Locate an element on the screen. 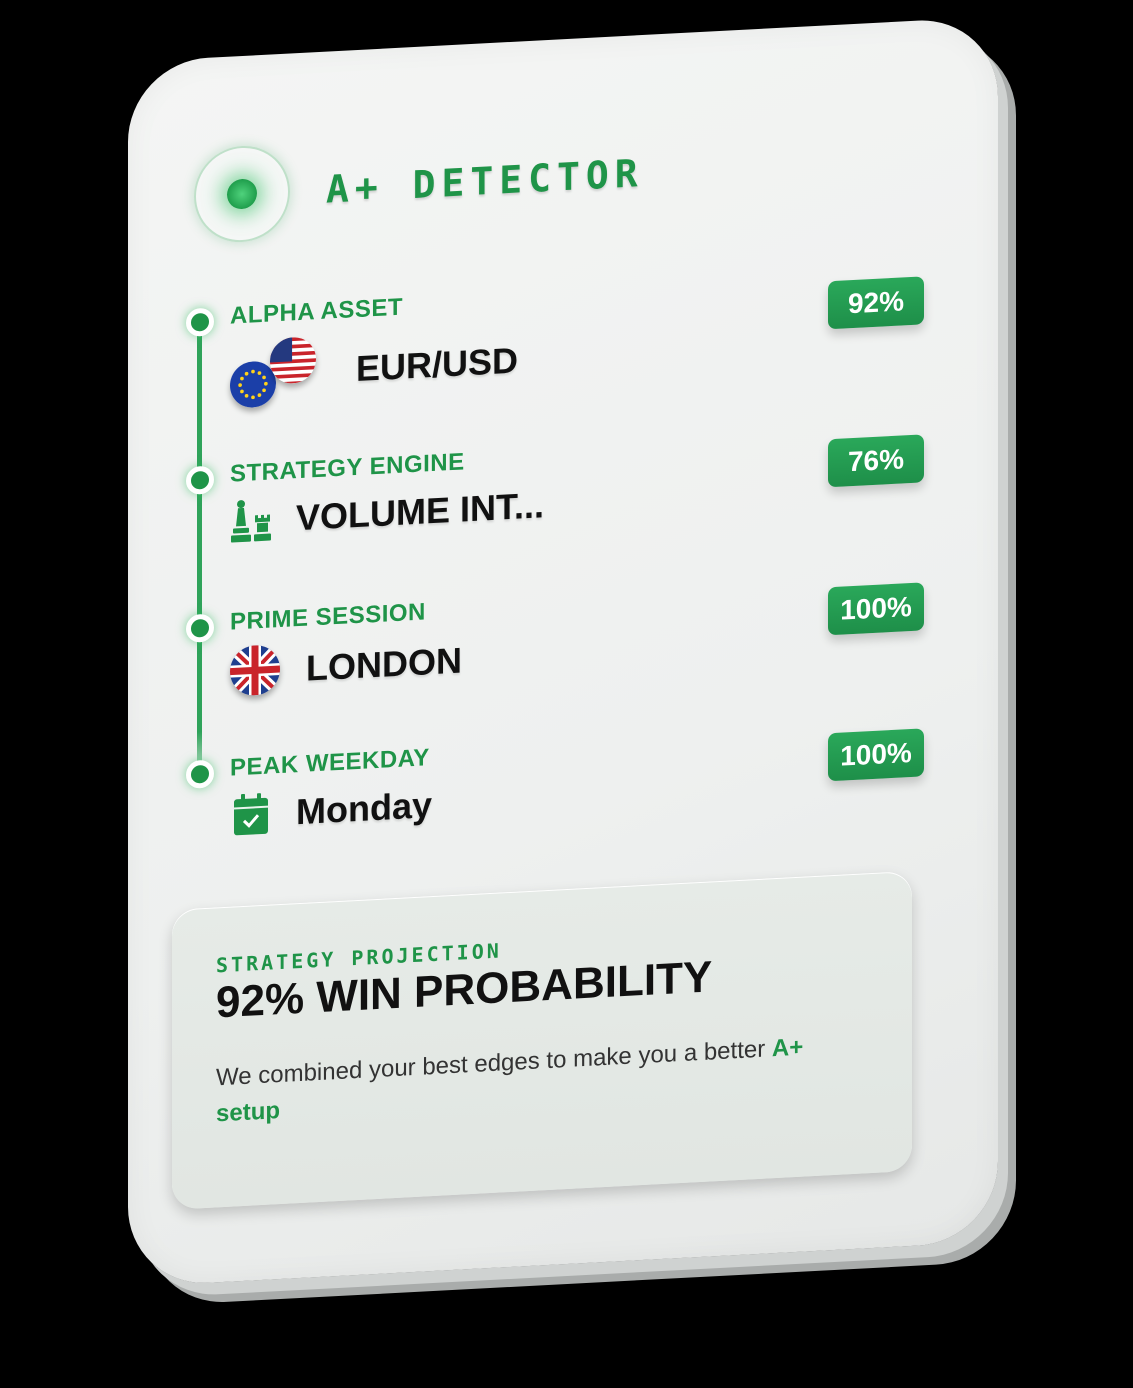 This screenshot has width=1133, height=1388. criteria-row-strategy-engine: STRATEGY ENGINE VOLUME INT... 76% is located at coordinates (555, 508).